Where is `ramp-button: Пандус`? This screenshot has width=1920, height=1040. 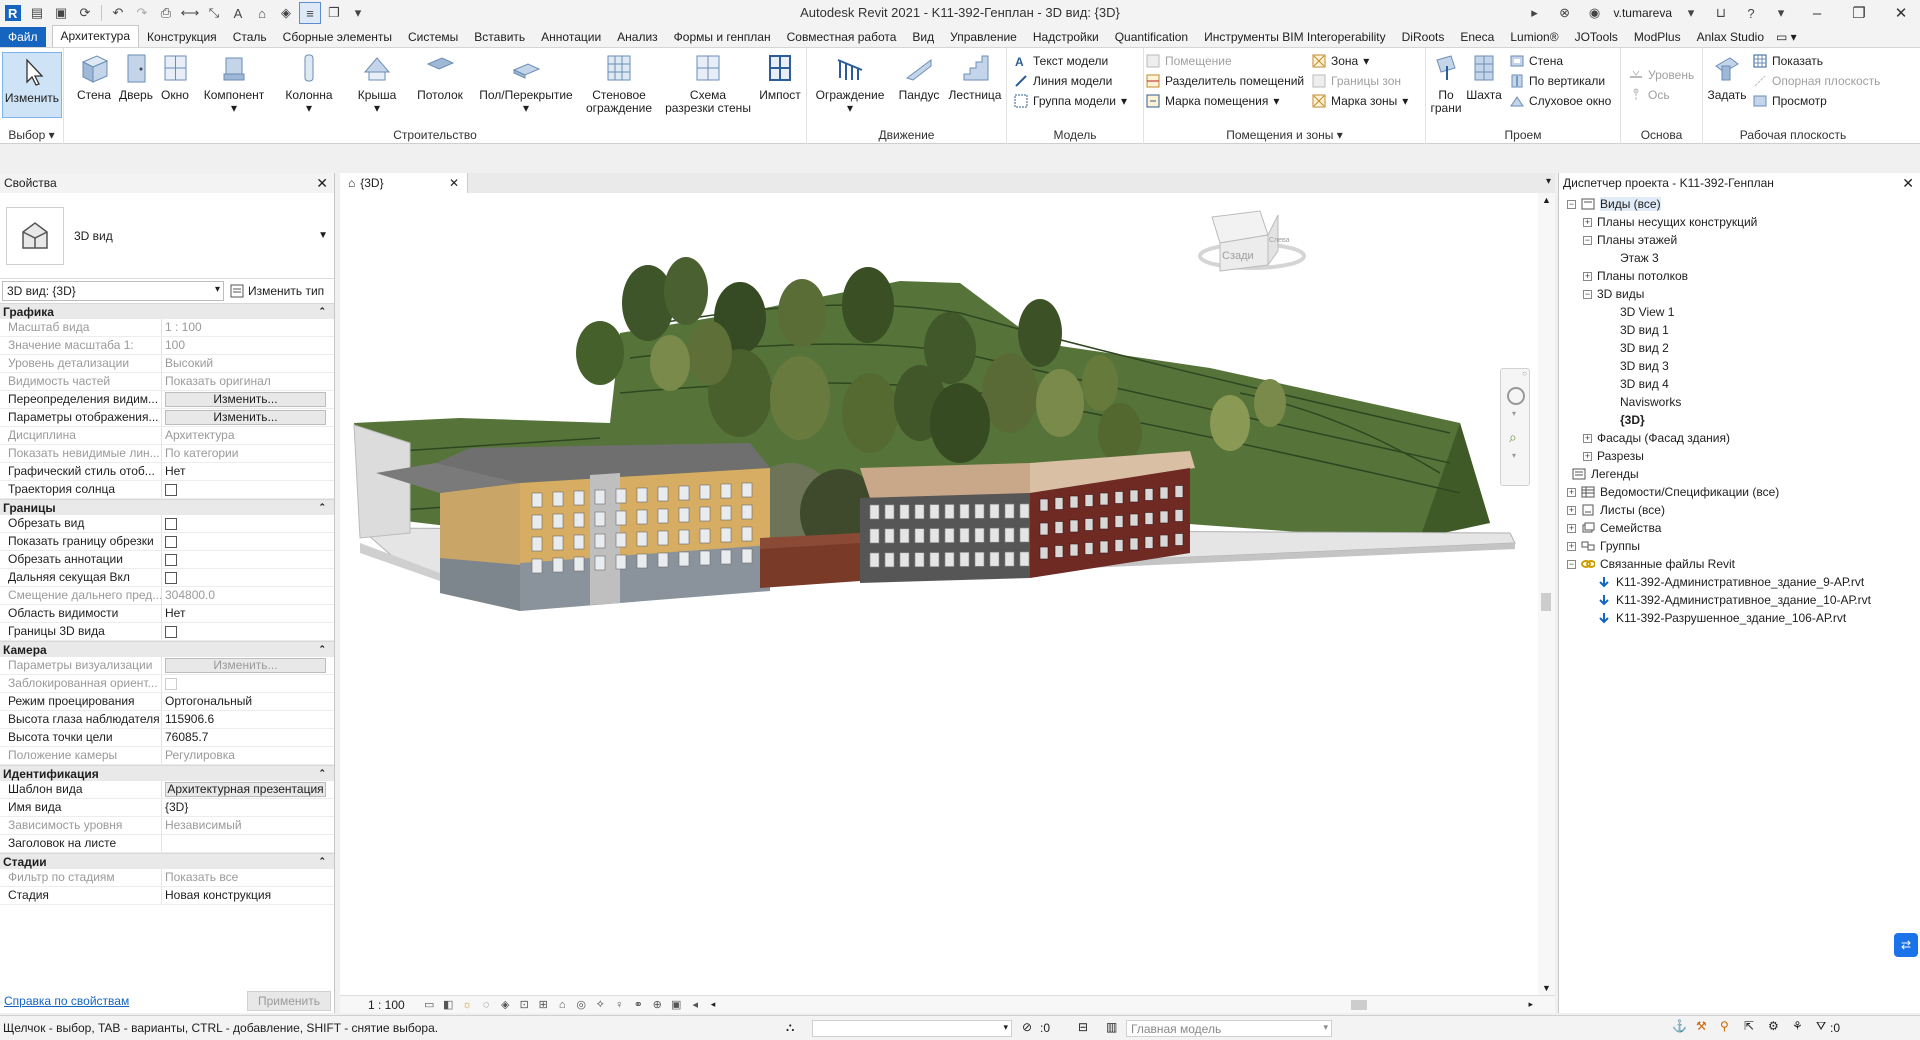
ramp-button: Пандус is located at coordinates (919, 77).